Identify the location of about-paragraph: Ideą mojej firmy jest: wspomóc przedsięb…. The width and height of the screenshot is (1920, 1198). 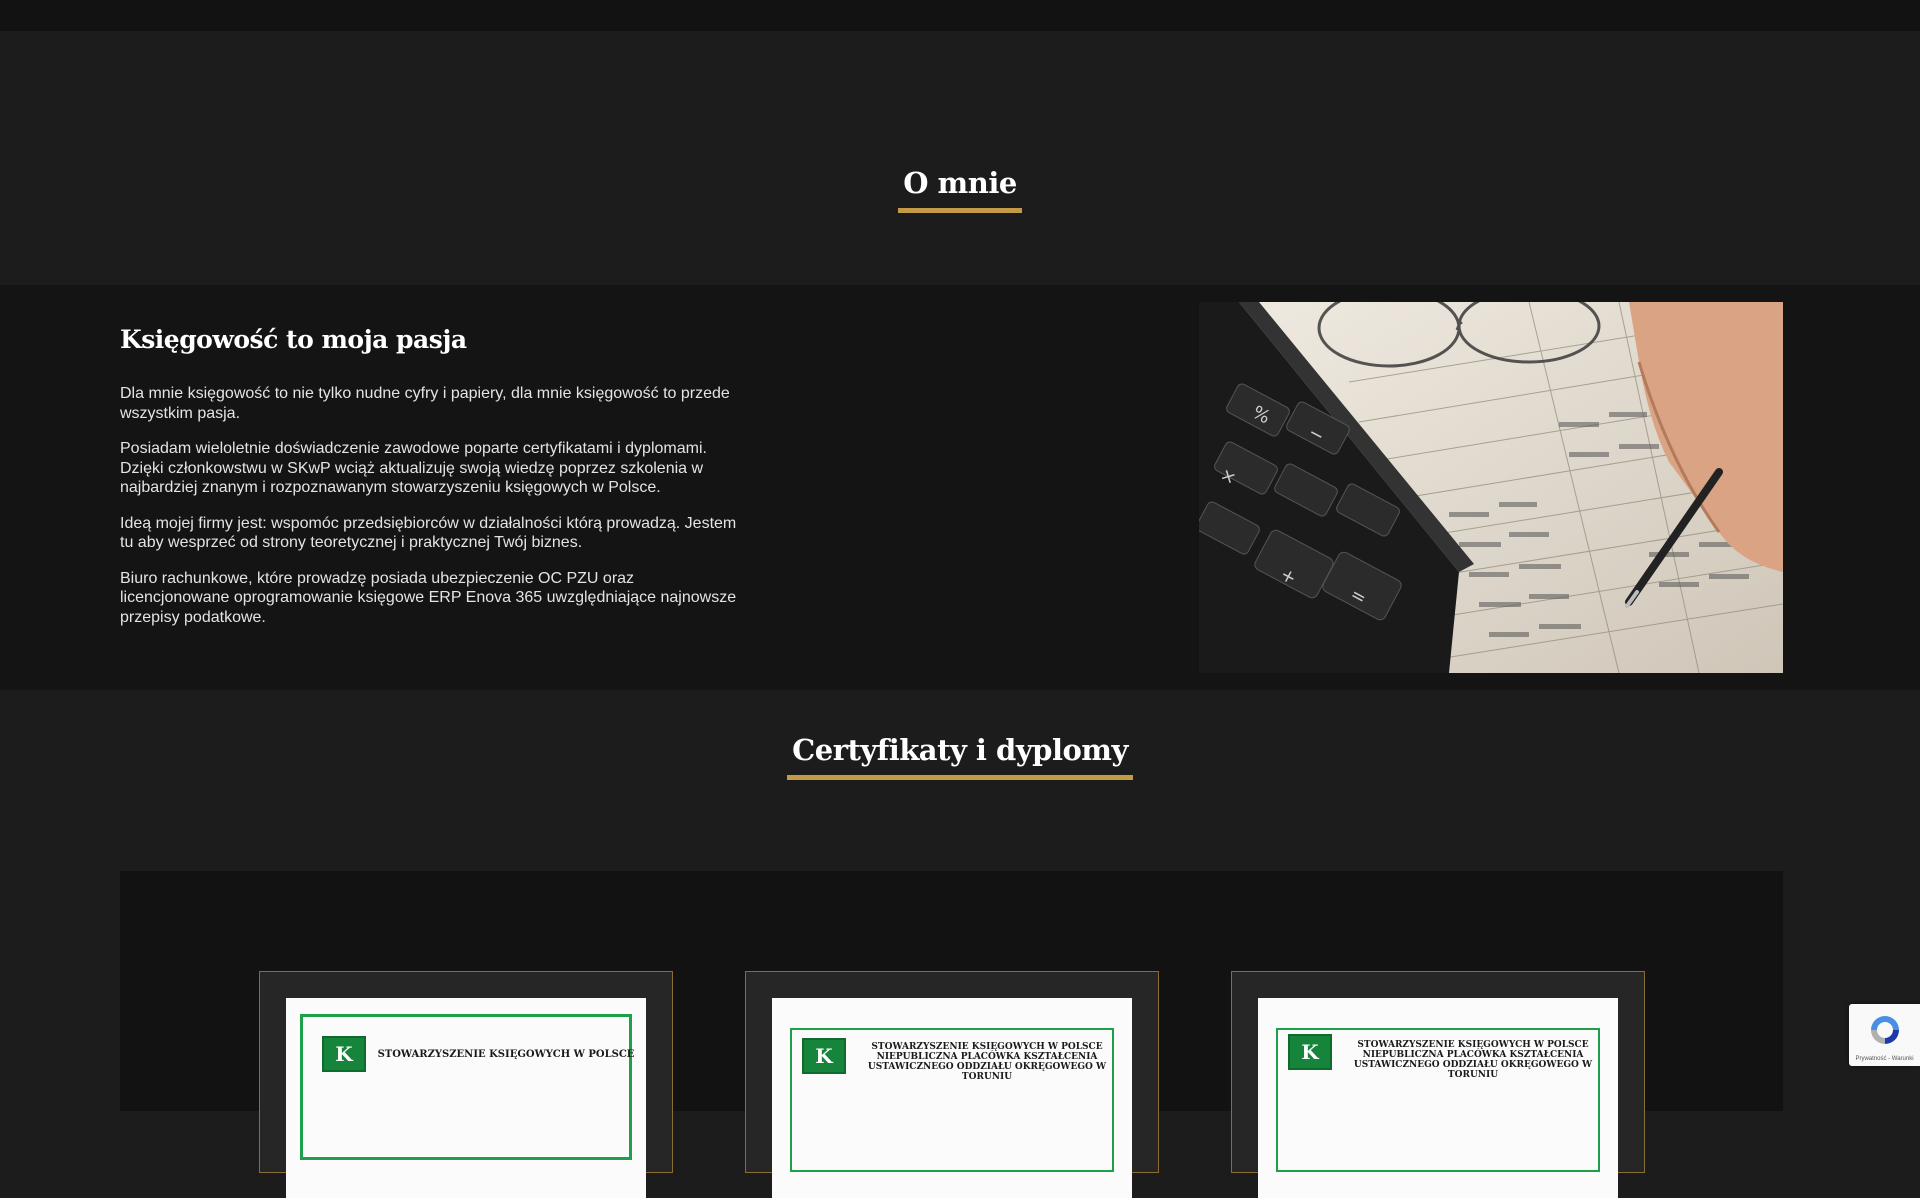
(428, 533).